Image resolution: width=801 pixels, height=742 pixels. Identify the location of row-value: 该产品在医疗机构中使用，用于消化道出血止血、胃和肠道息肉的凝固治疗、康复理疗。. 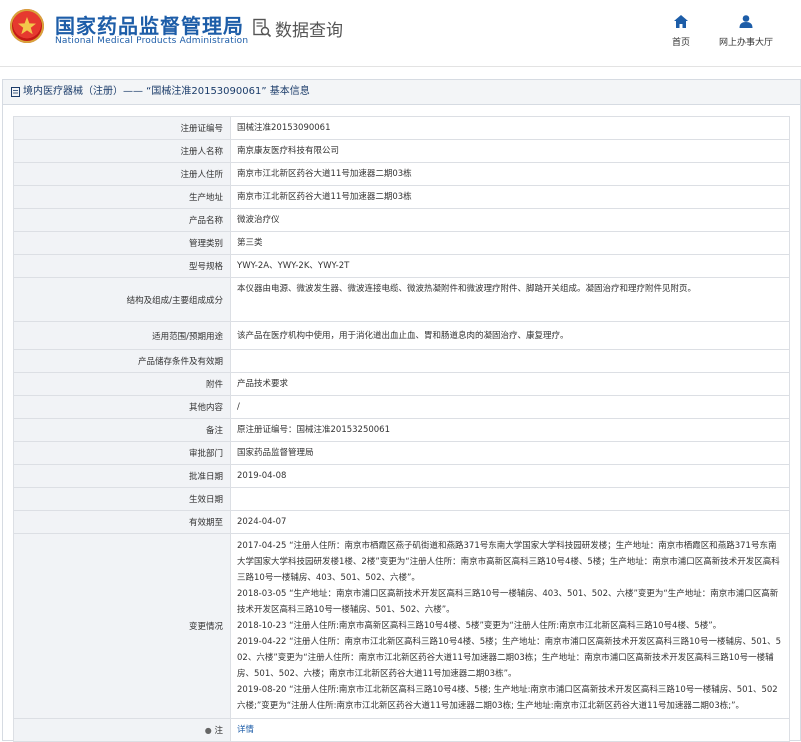
(510, 335).